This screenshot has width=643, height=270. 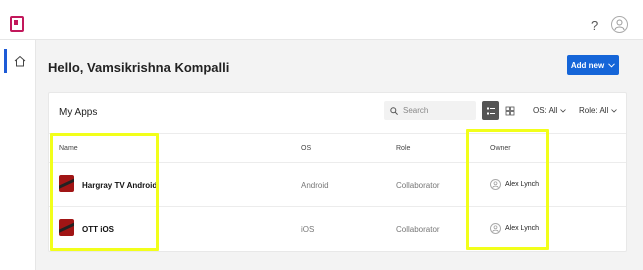 I want to click on search-box, so click(x=430, y=110).